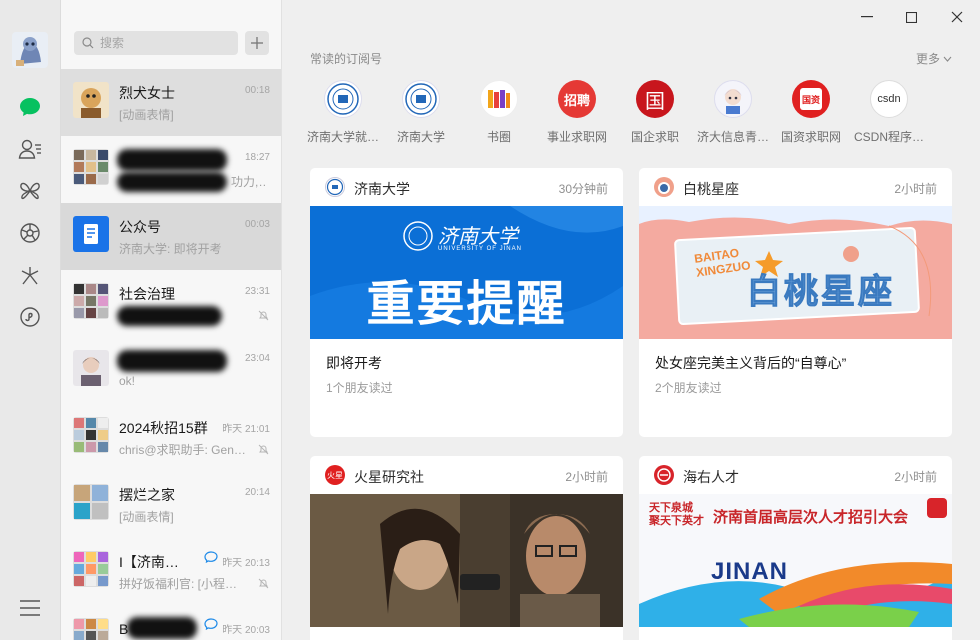  Describe the element at coordinates (733, 99) in the screenshot. I see `anime-avatar-icon` at that location.